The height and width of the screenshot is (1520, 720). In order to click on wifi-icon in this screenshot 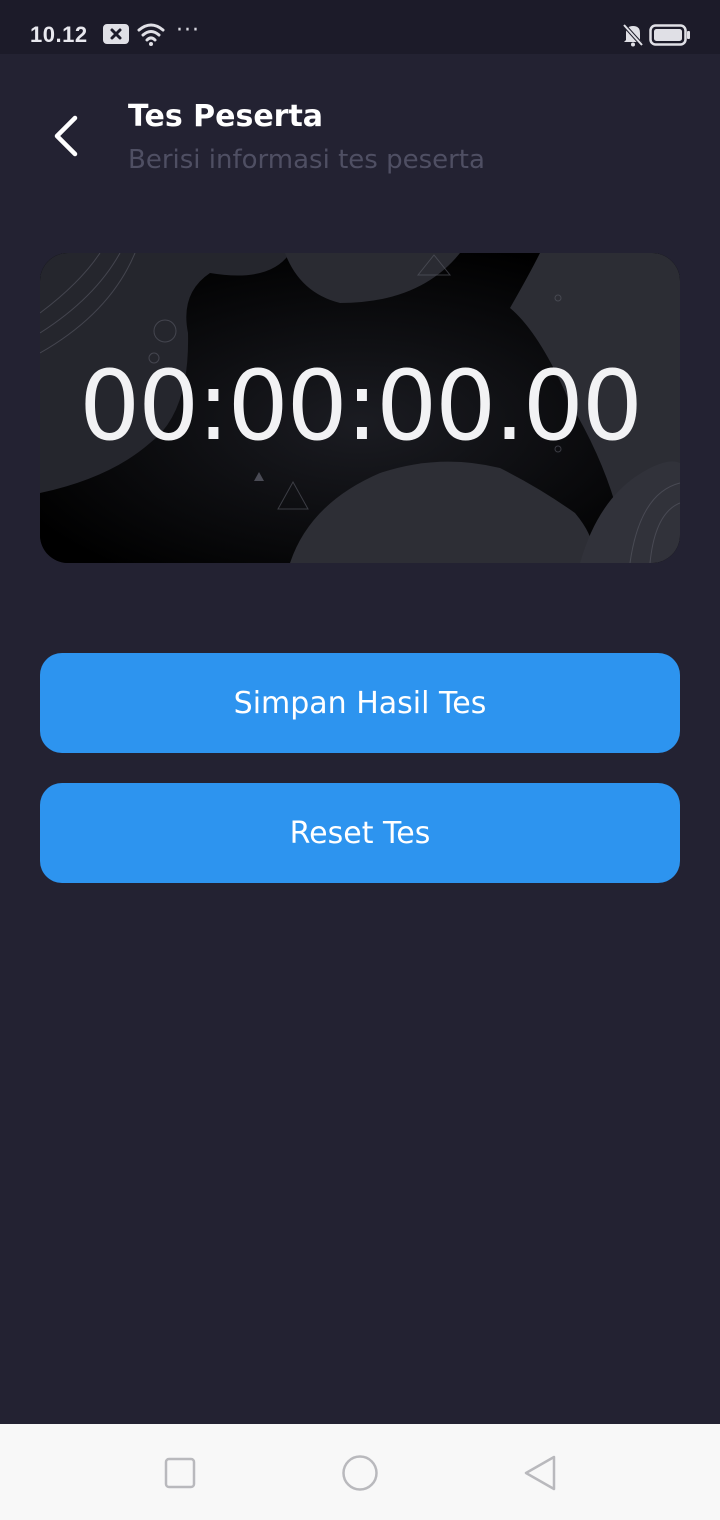, I will do `click(151, 36)`.